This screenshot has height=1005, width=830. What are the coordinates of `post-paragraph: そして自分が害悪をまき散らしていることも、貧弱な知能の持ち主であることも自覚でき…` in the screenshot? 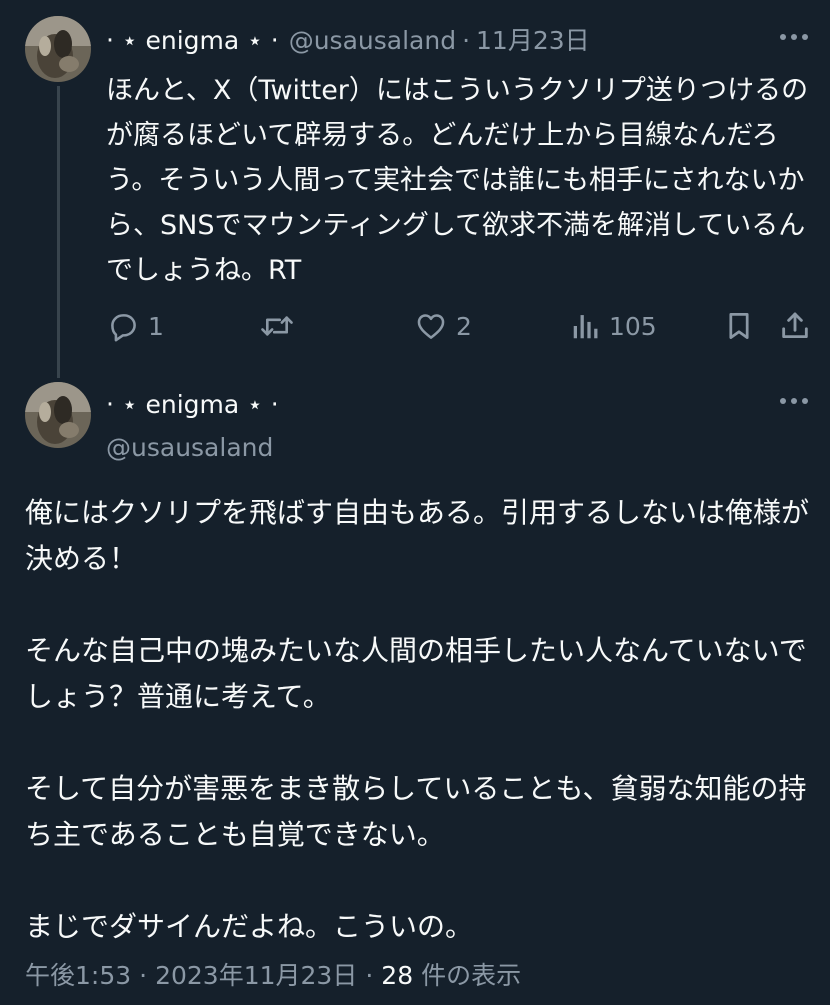 It's located at (416, 811).